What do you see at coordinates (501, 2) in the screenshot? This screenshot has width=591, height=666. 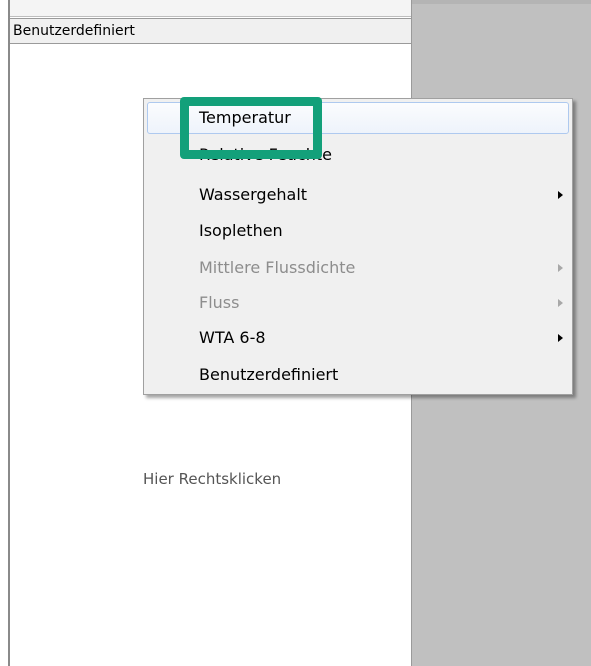 I see `gray-area-top-edge` at bounding box center [501, 2].